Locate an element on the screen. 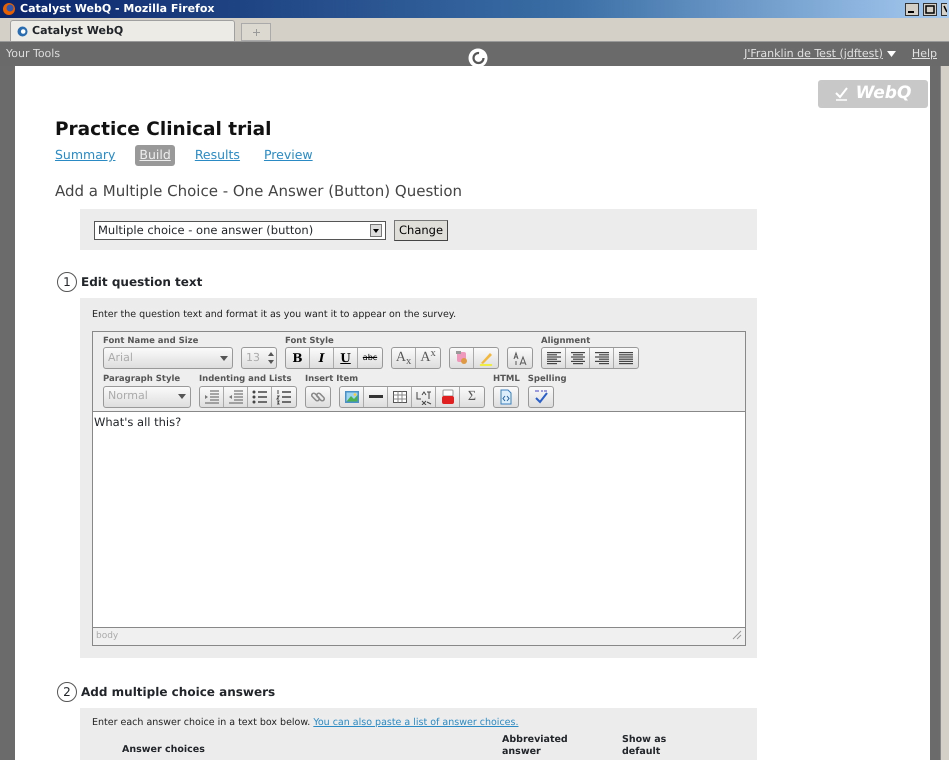 This screenshot has width=949, height=760. check-icon is located at coordinates (841, 94).